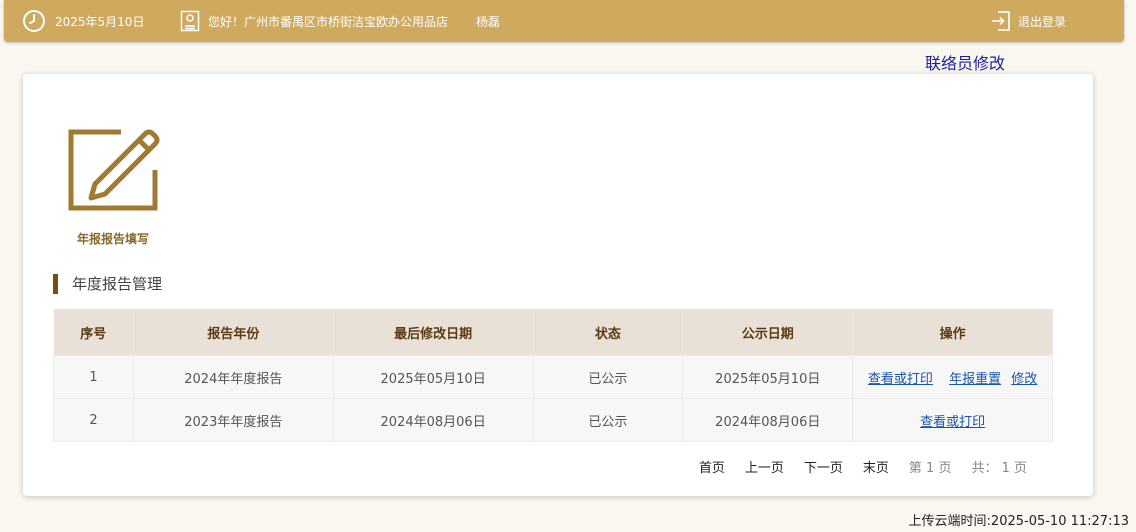 Image resolution: width=1136 pixels, height=532 pixels. What do you see at coordinates (952, 332) in the screenshot?
I see `col-header-ops: 操作` at bounding box center [952, 332].